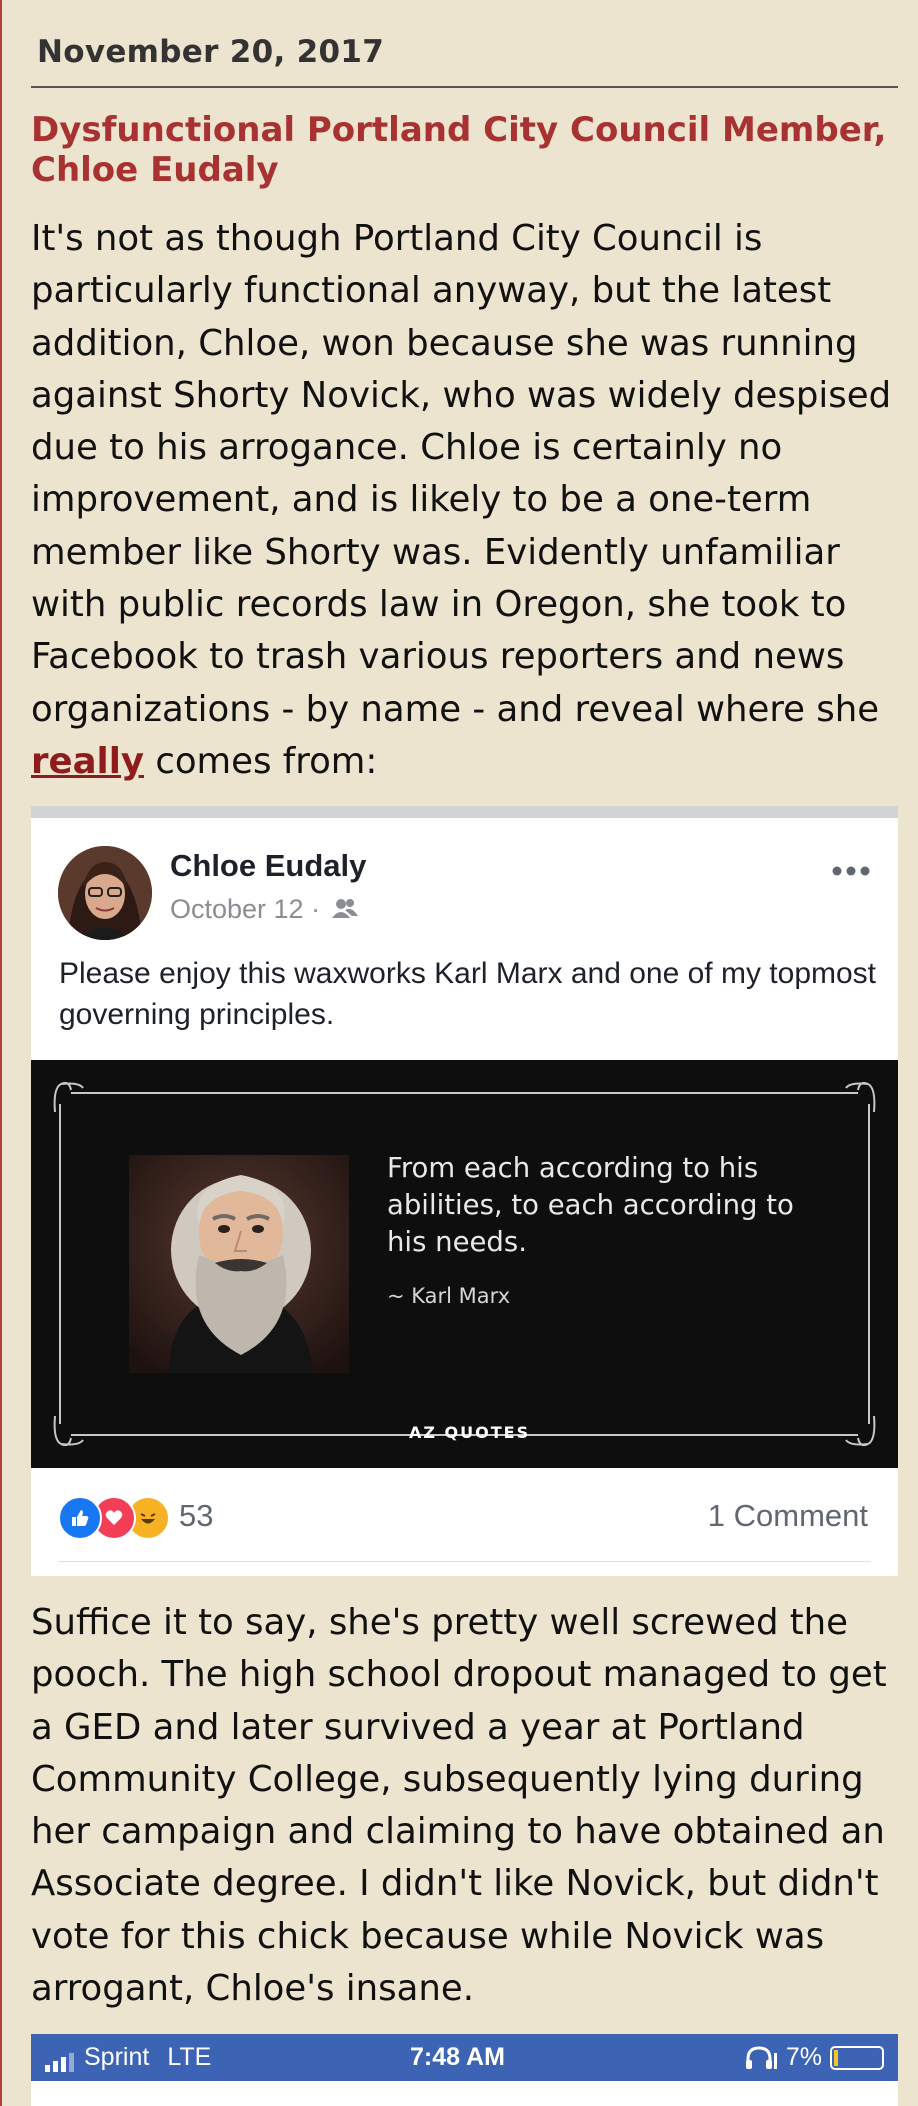 The image size is (918, 2106). Describe the element at coordinates (857, 2057) in the screenshot. I see `battery-icon` at that location.